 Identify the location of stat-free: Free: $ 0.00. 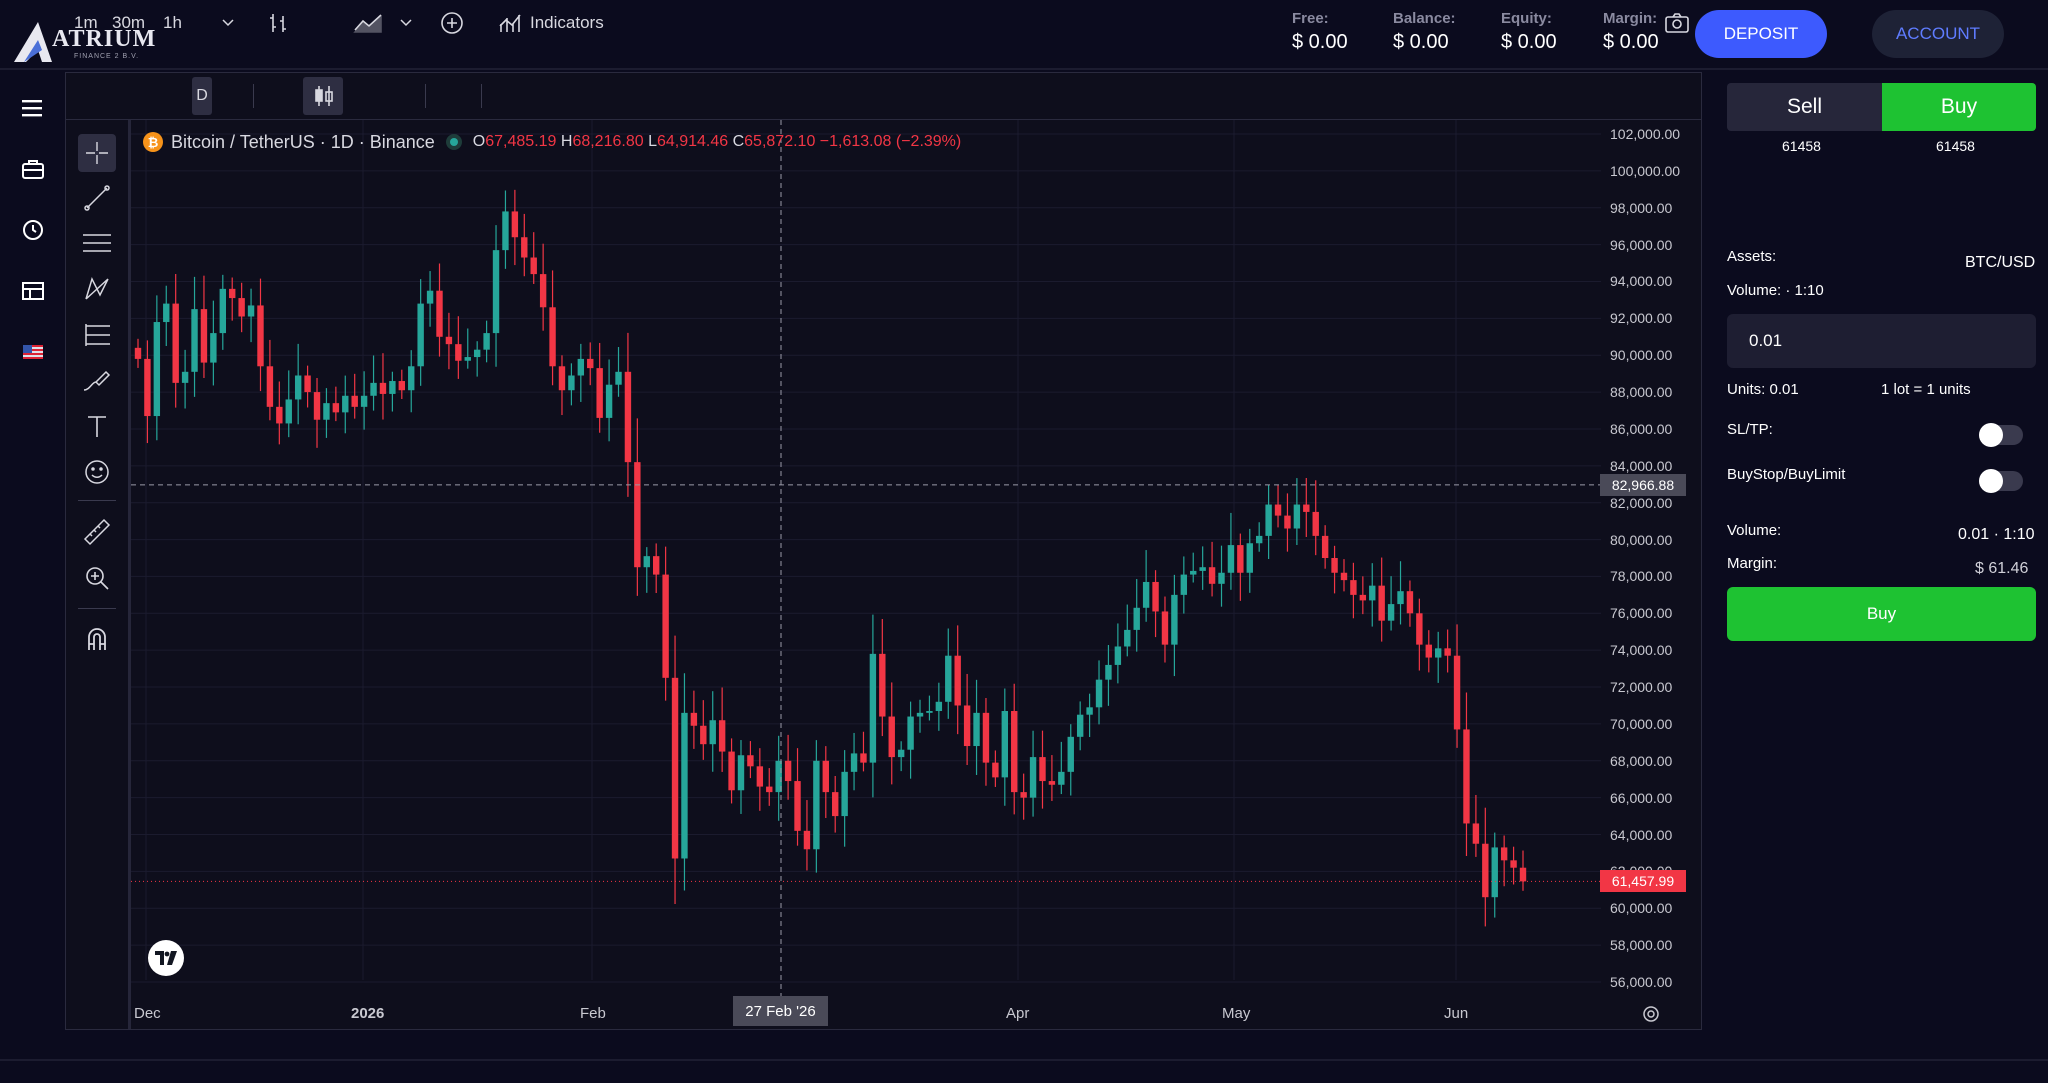
(1320, 31).